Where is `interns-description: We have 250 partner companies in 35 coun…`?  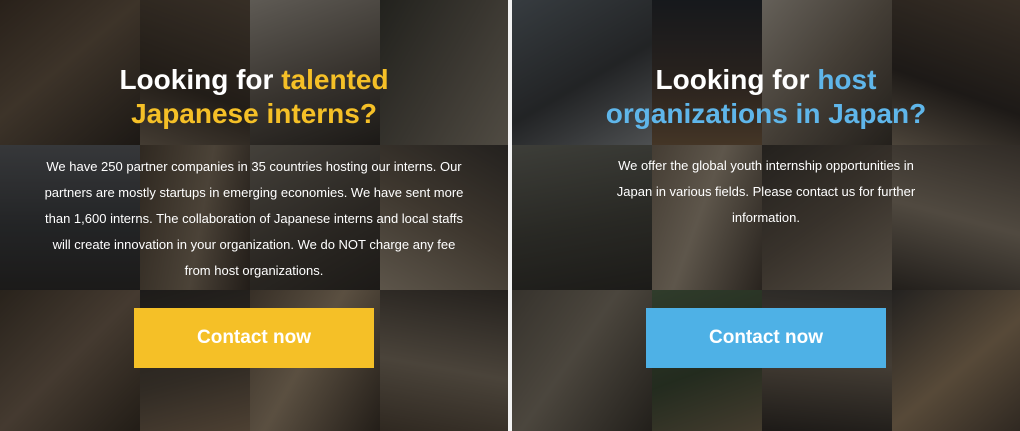 interns-description: We have 250 partner companies in 35 coun… is located at coordinates (254, 218).